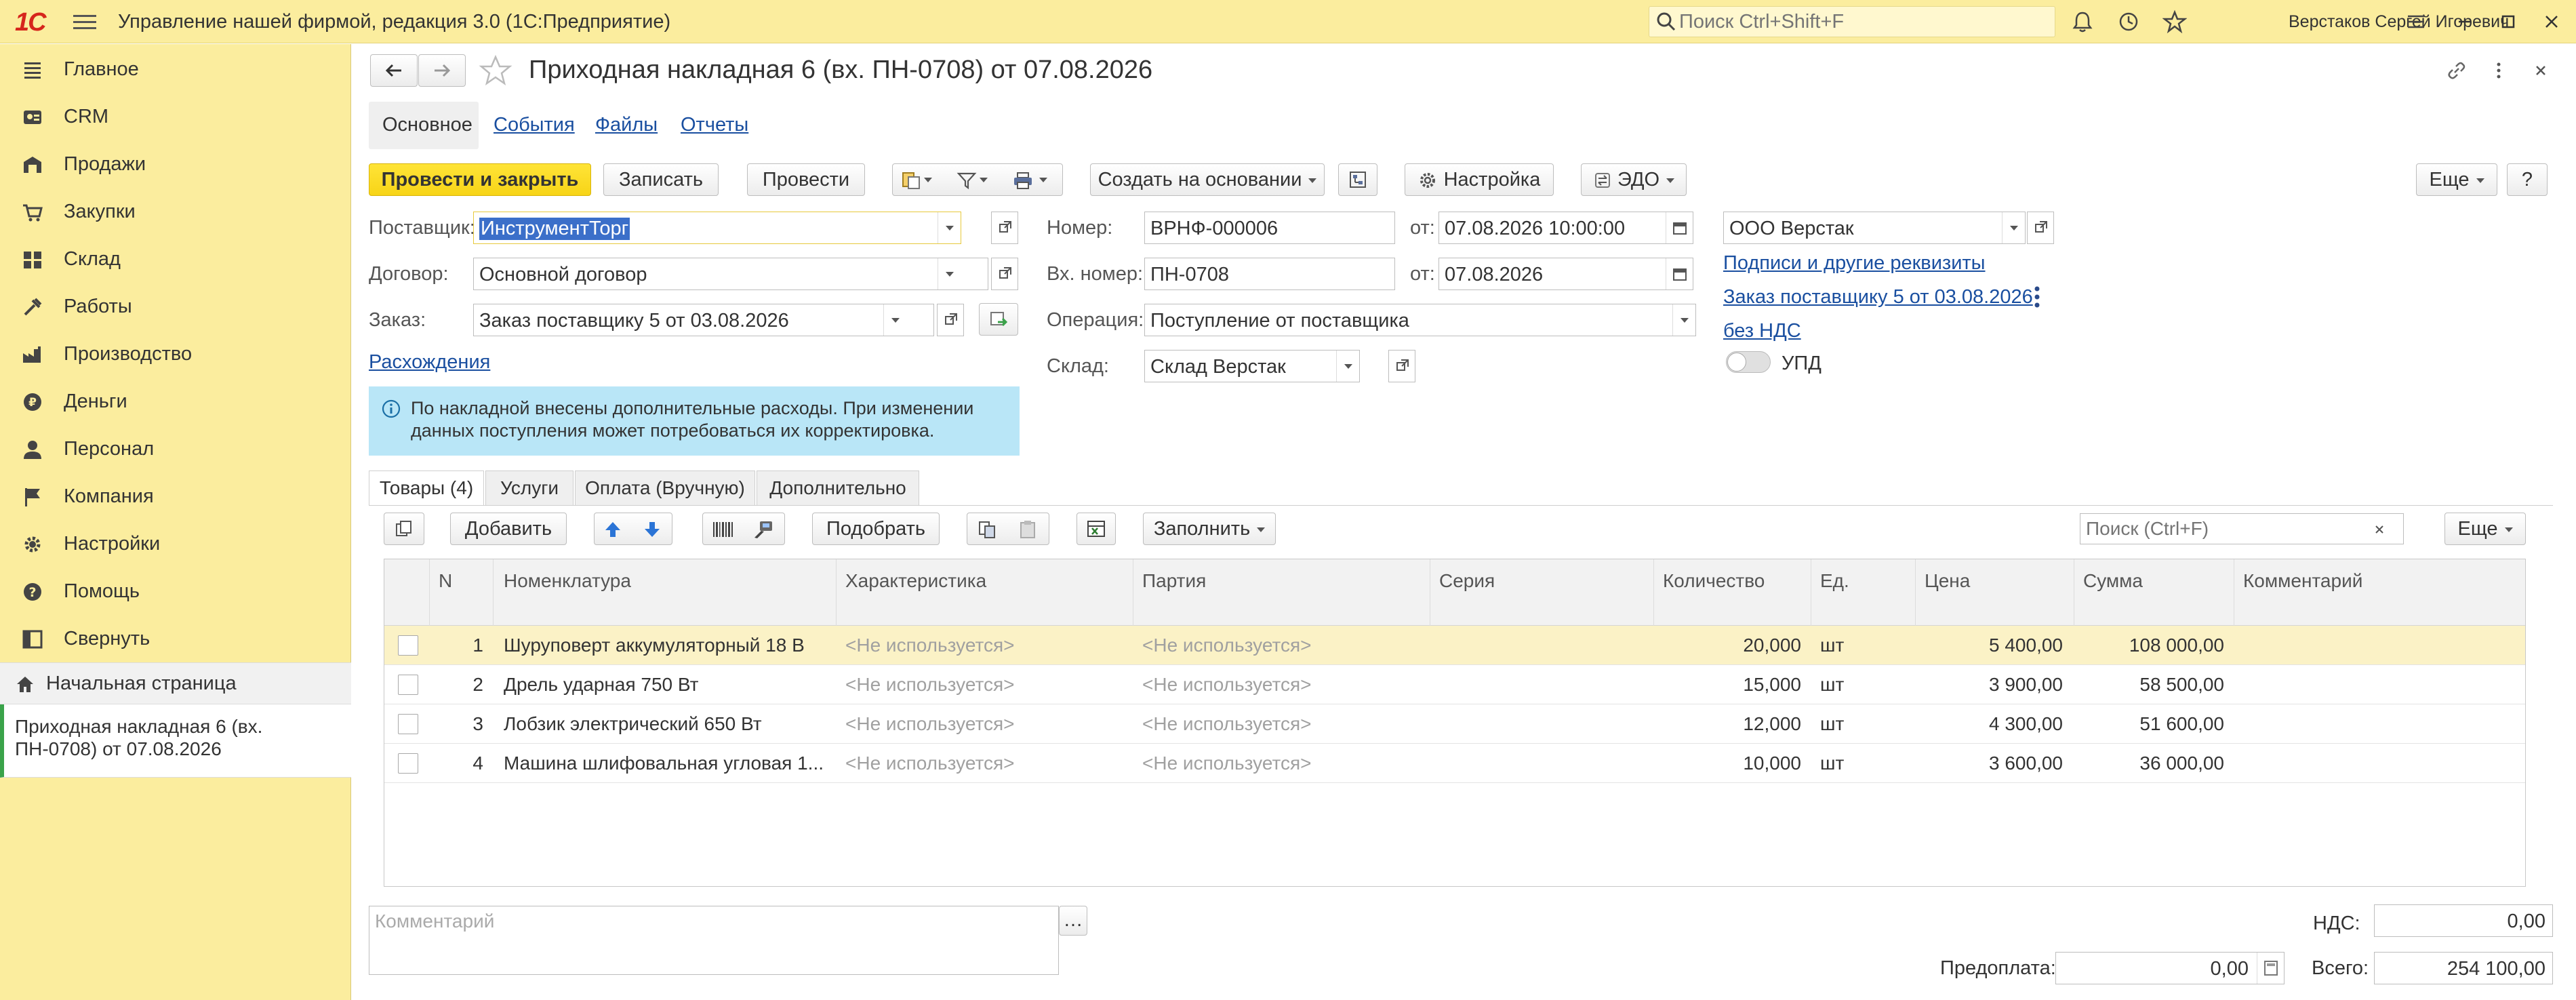 This screenshot has height=1000, width=2576. Describe the element at coordinates (175, 638) in the screenshot. I see `sidebar-item-collapse: Свернуть` at that location.